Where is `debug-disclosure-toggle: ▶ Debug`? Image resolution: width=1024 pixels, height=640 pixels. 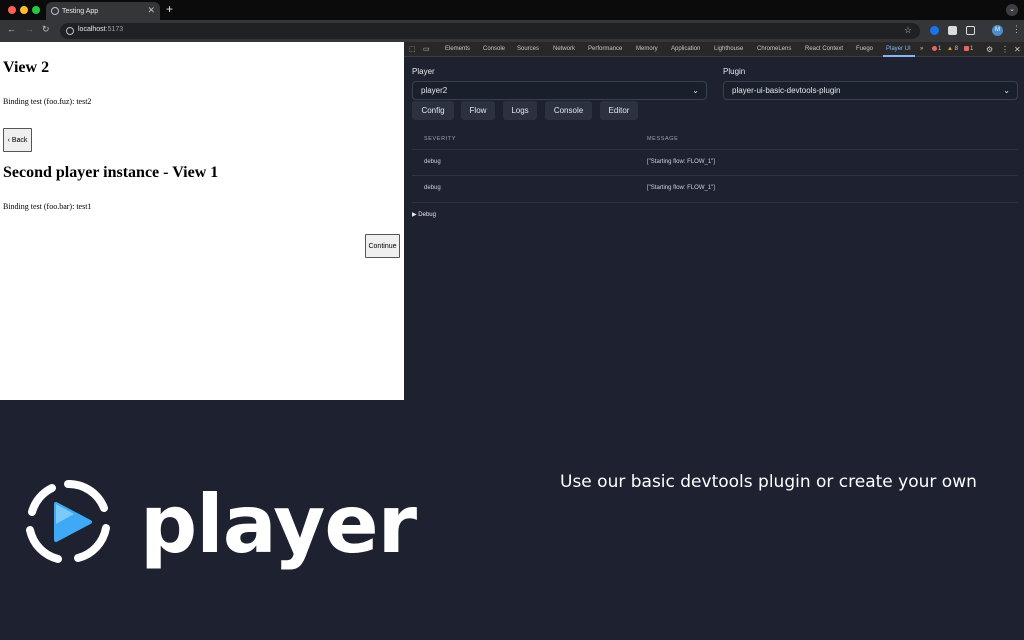
debug-disclosure-toggle: ▶ Debug is located at coordinates (424, 214).